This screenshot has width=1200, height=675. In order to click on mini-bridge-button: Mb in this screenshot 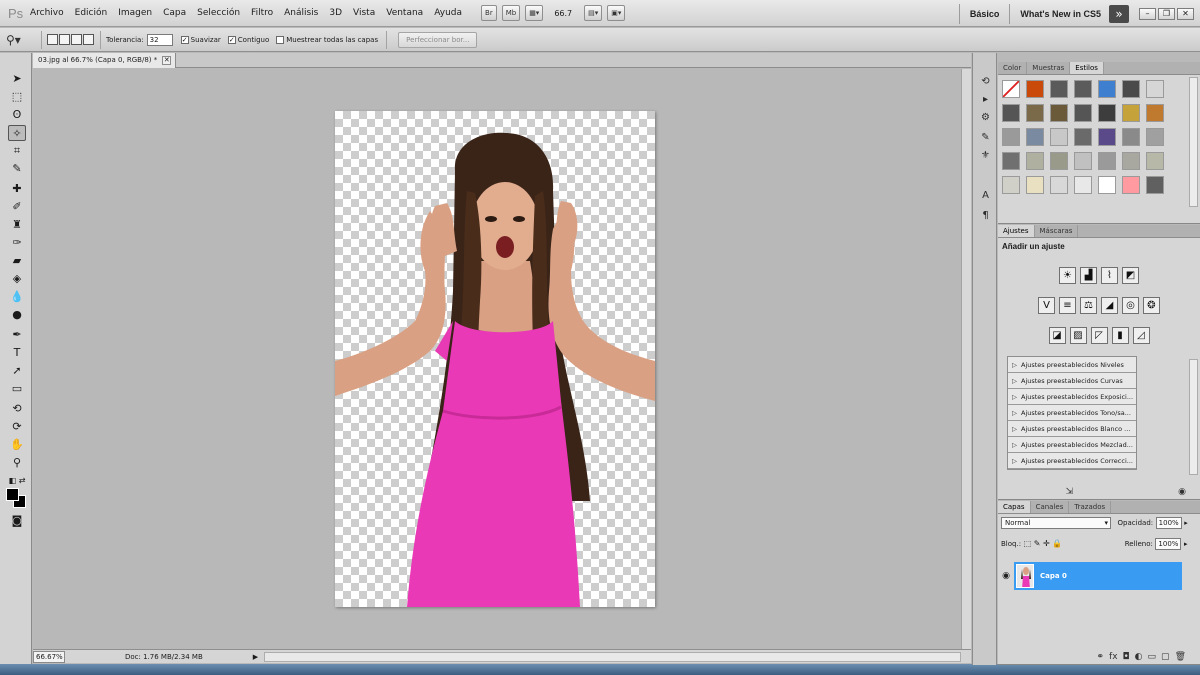, I will do `click(511, 13)`.